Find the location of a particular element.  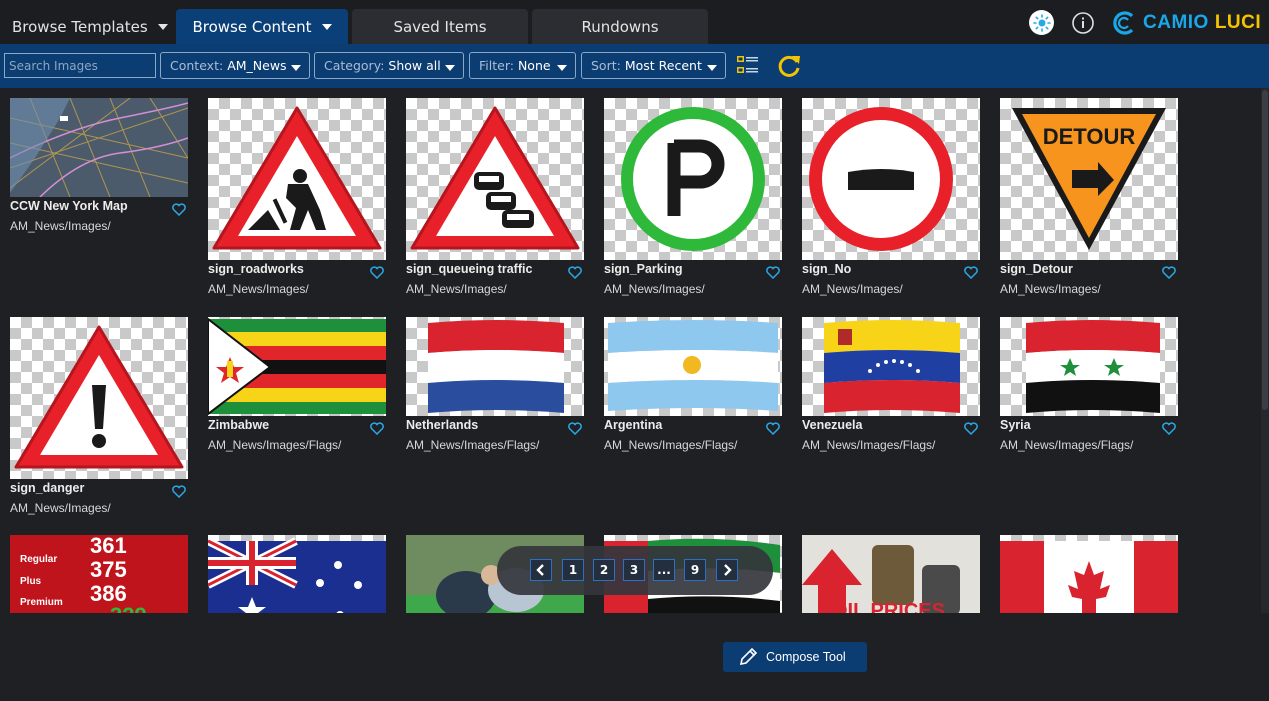

syria-flag-icon is located at coordinates (1089, 366).